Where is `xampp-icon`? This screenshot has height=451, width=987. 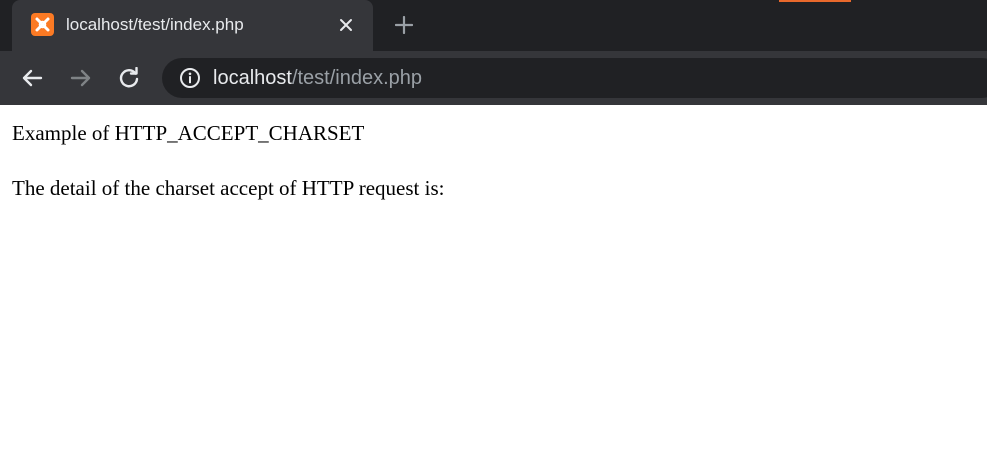 xampp-icon is located at coordinates (42, 24).